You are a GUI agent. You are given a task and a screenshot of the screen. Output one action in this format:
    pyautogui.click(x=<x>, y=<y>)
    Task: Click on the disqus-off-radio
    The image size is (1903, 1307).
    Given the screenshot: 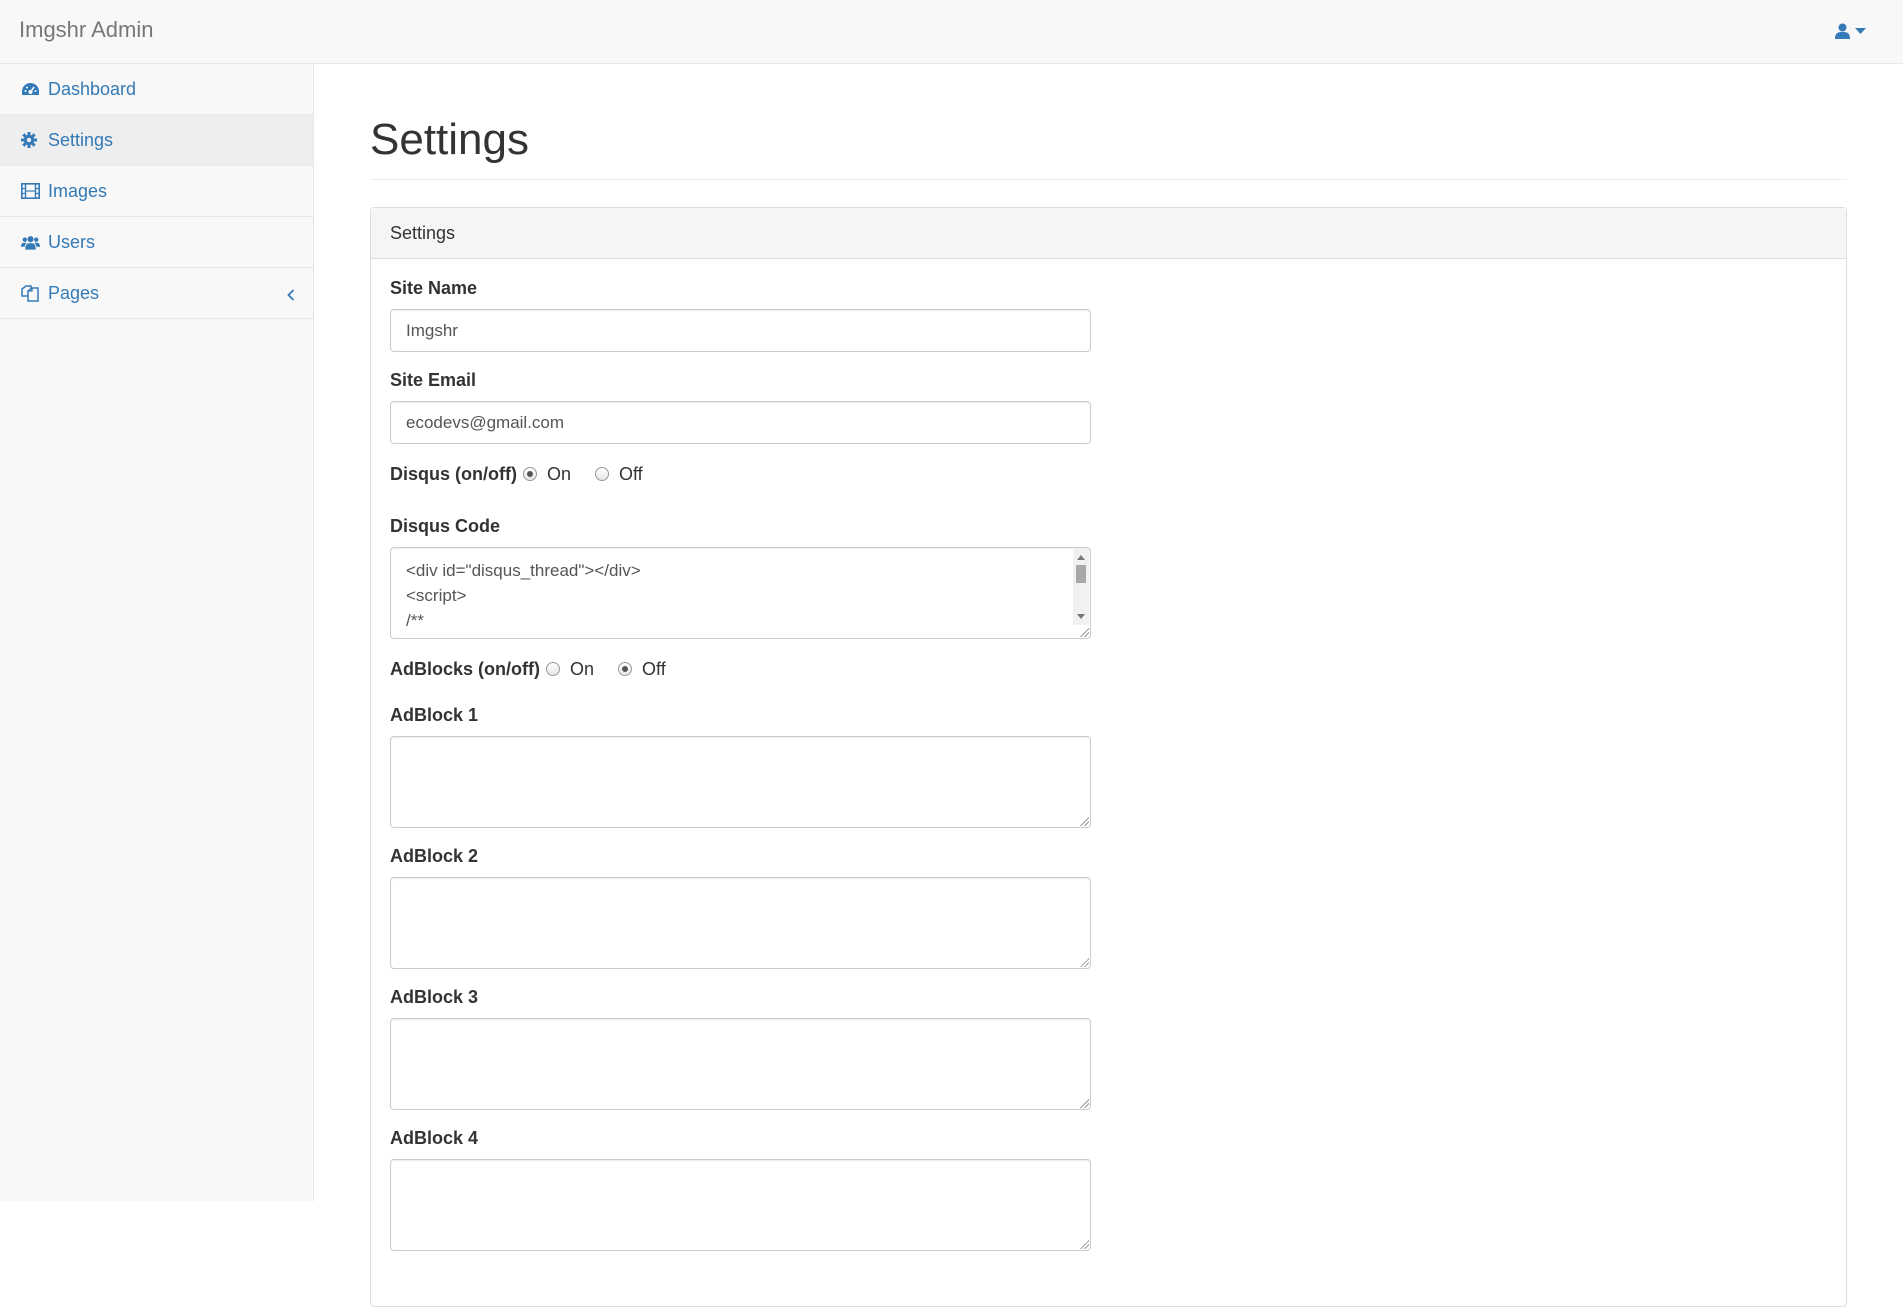 What is the action you would take?
    pyautogui.click(x=602, y=474)
    